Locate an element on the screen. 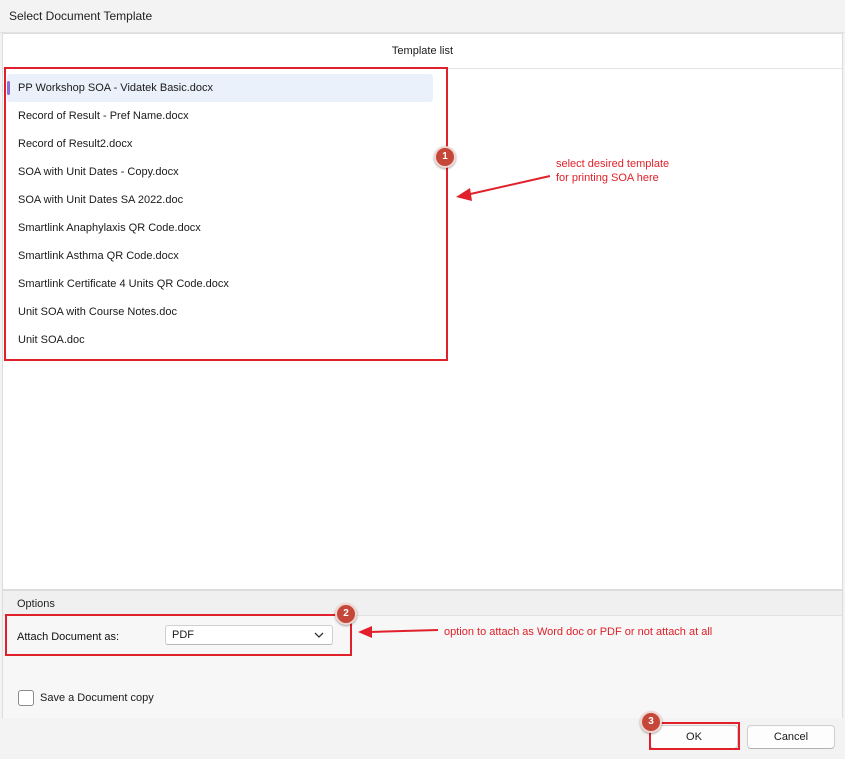  template-item: SOA with Unit Dates SA 2022.doc is located at coordinates (220, 200).